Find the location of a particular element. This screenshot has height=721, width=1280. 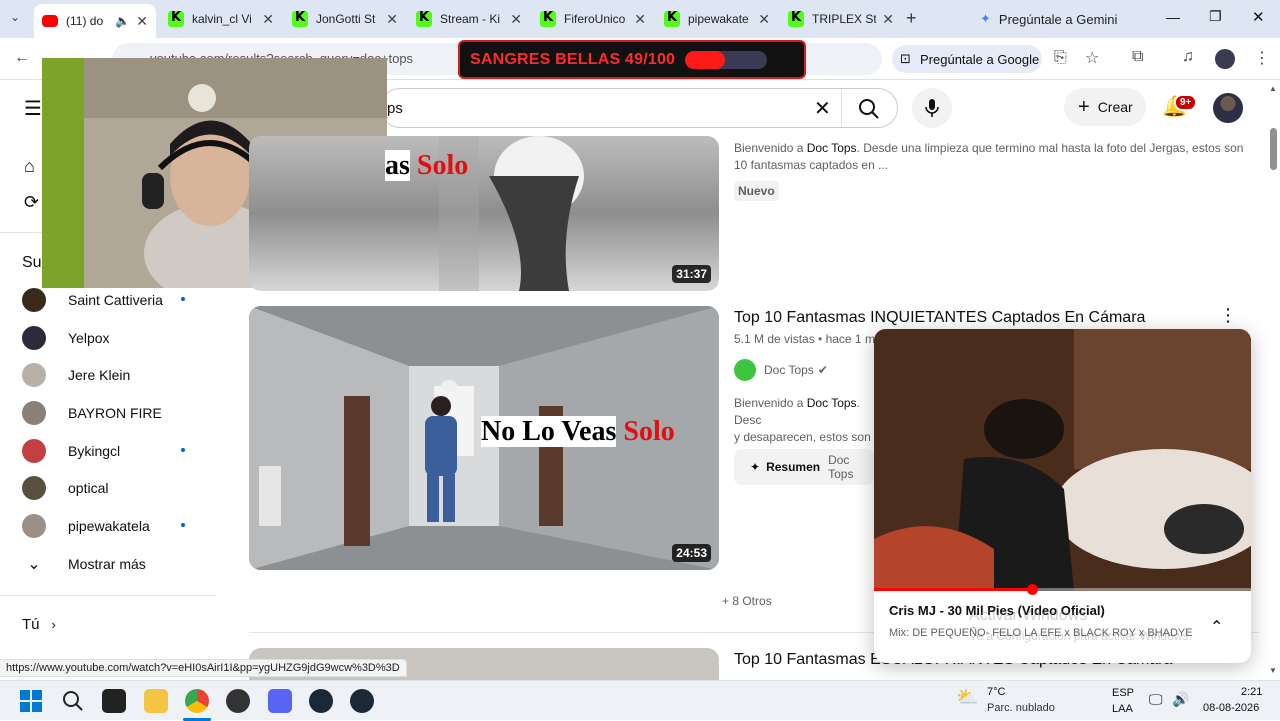

obs-icon is located at coordinates (238, 701).